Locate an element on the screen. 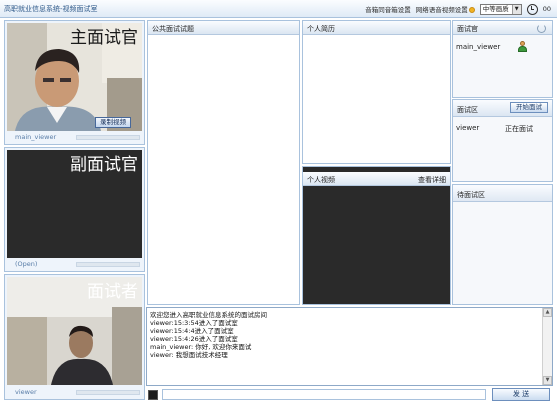  record-video-button: 录制视频 is located at coordinates (113, 122).